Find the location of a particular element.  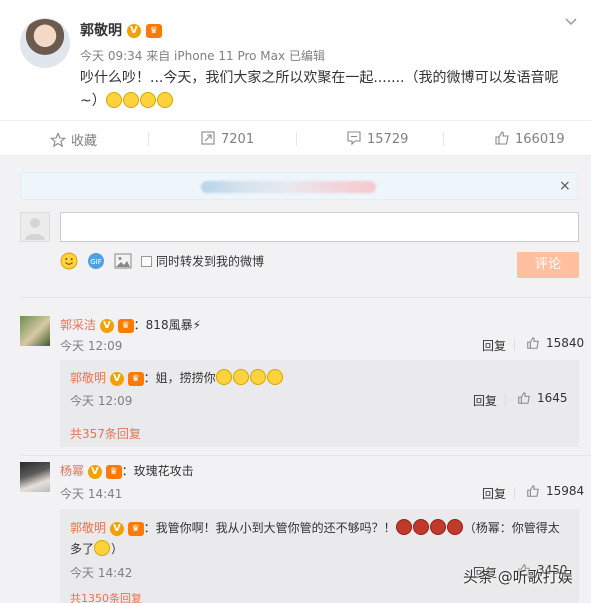

watermark: 头条 @听歌打娱 is located at coordinates (518, 577).